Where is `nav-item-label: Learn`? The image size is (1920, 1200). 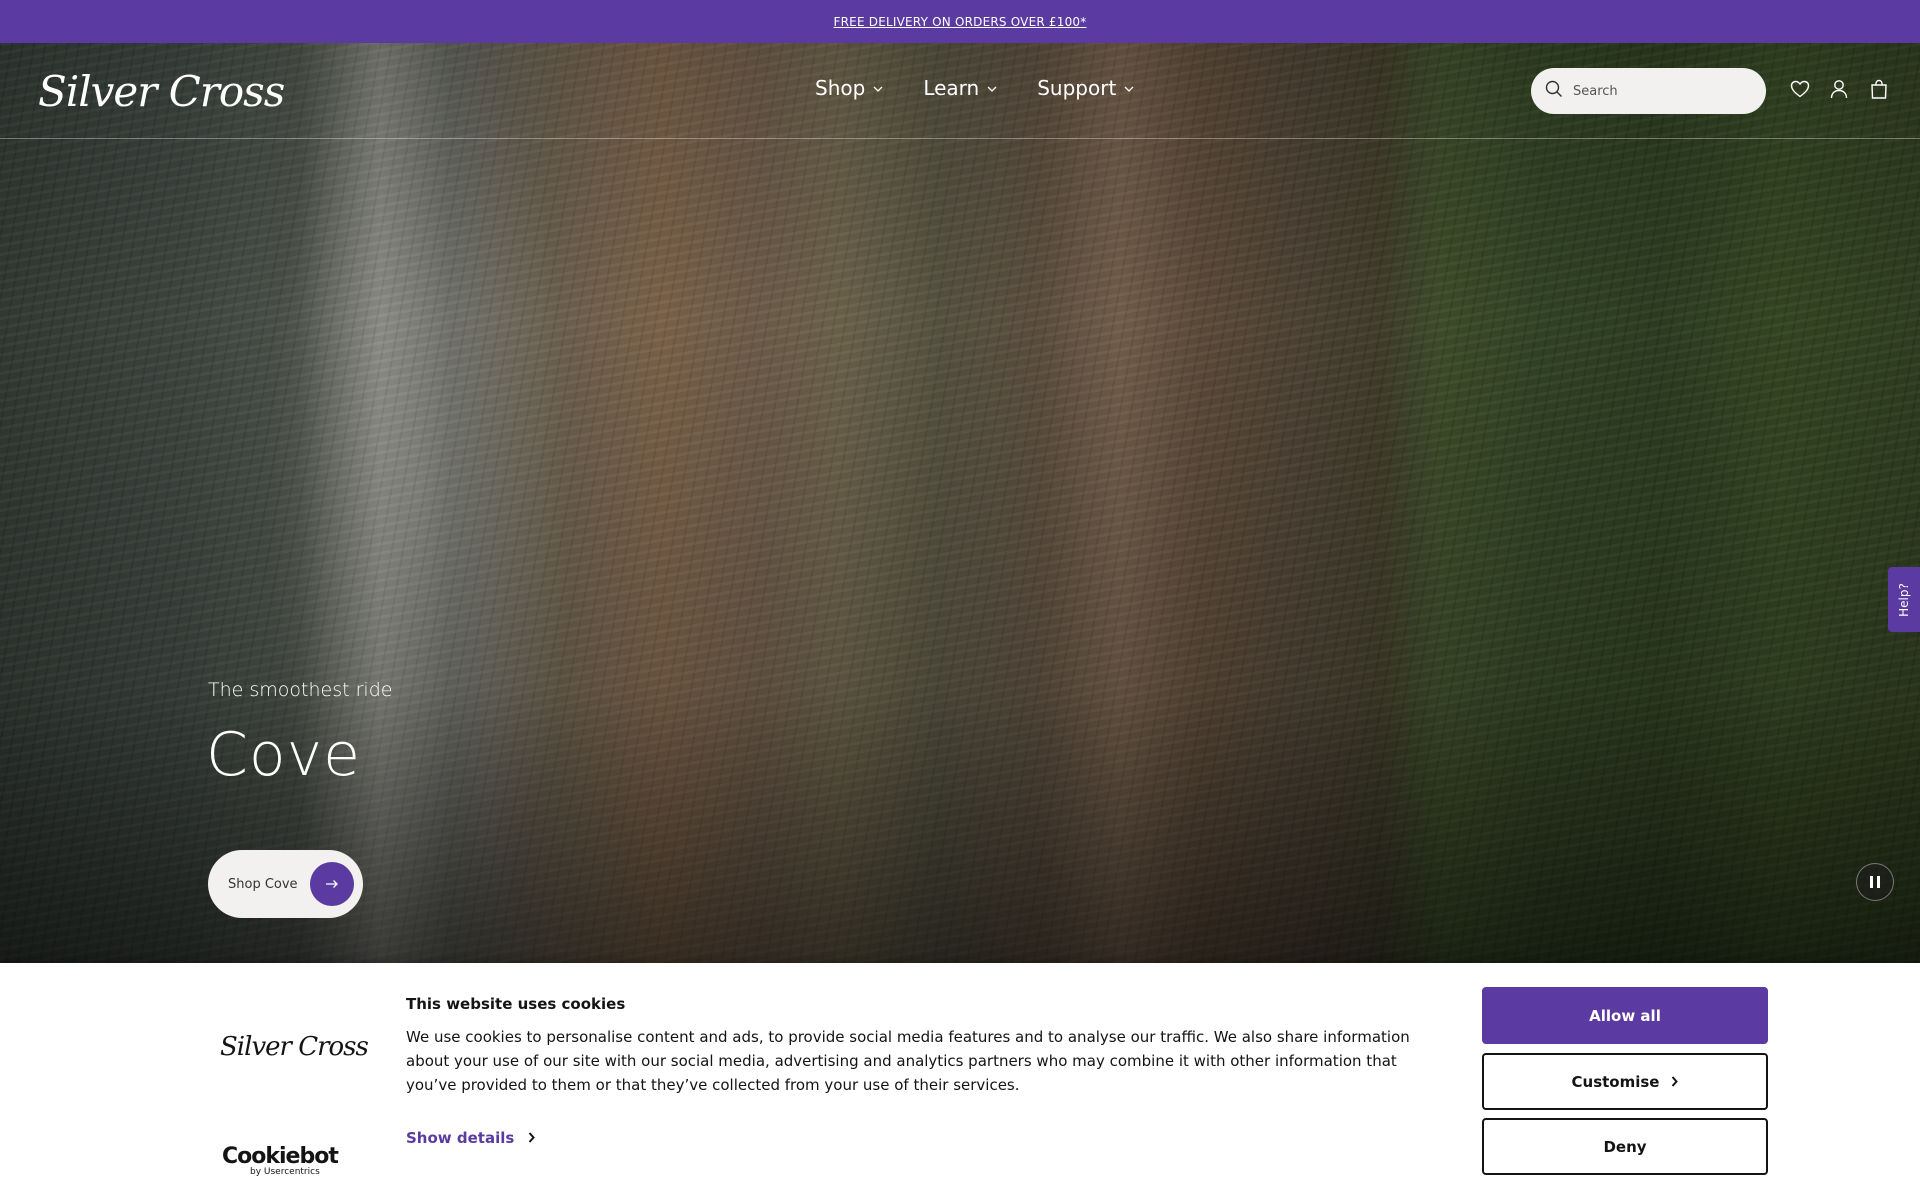 nav-item-label: Learn is located at coordinates (951, 88).